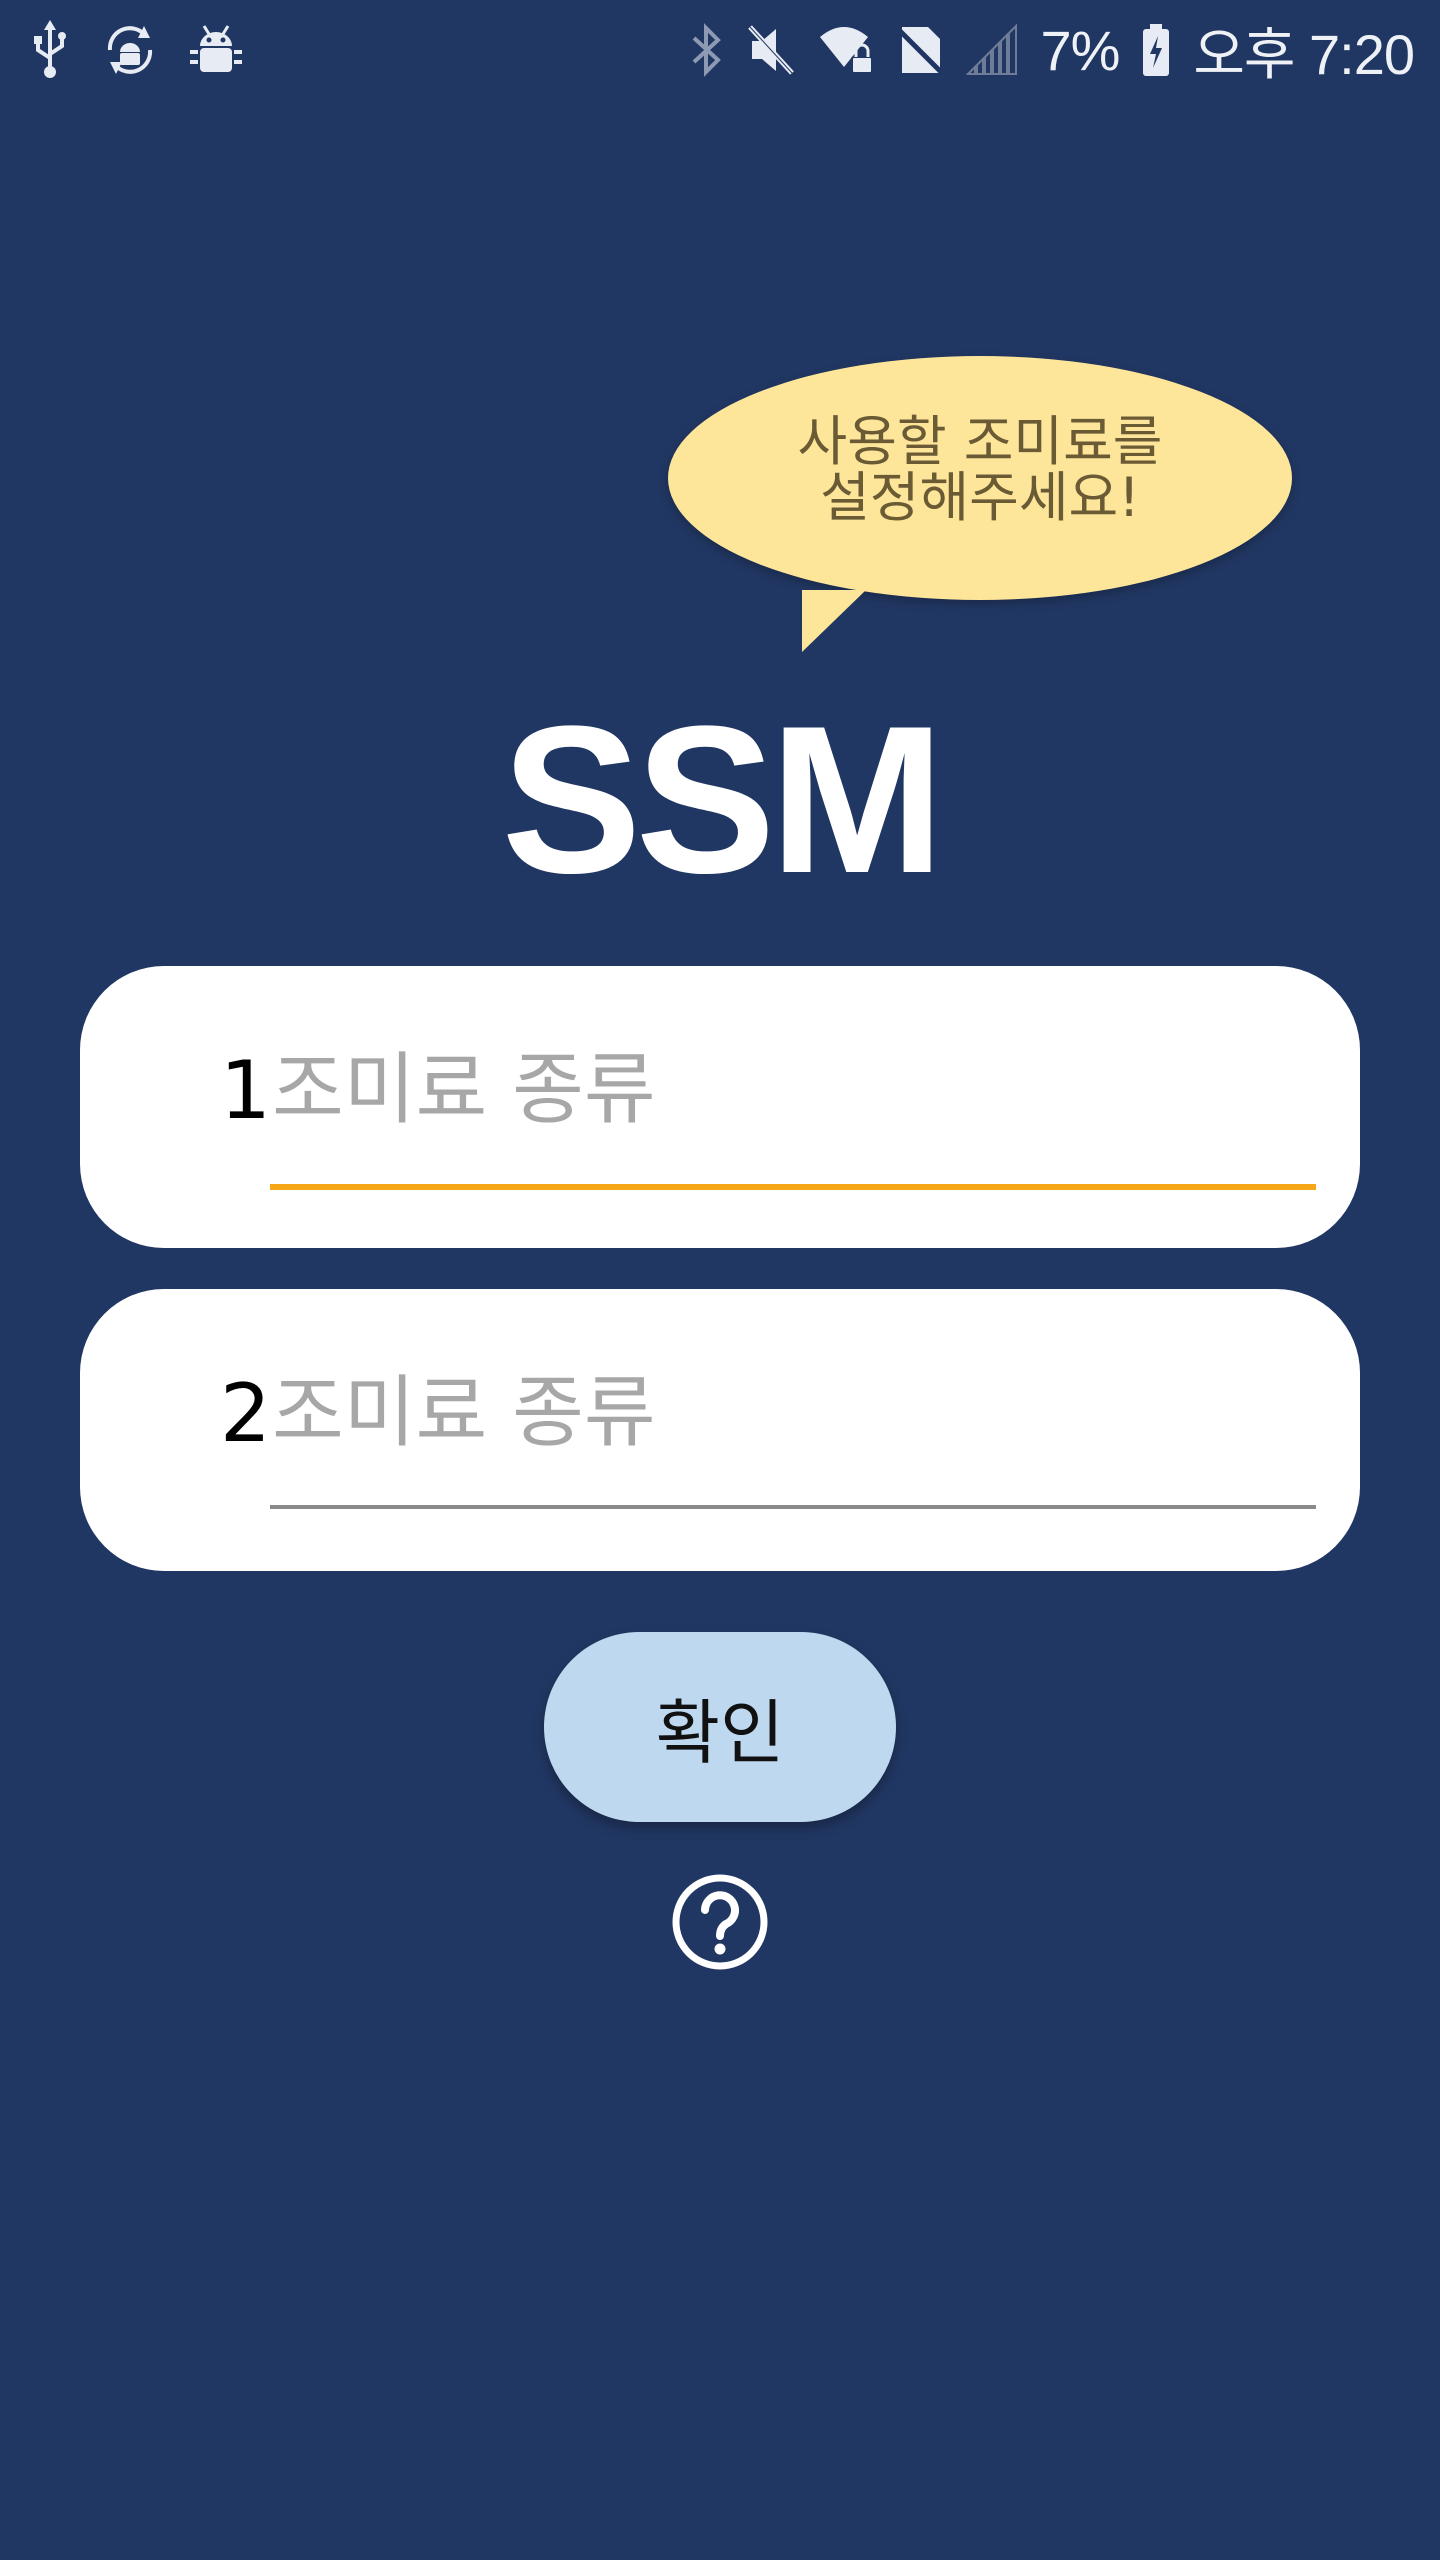 This screenshot has width=1440, height=2560. I want to click on battery-percent: 7%, so click(1080, 50).